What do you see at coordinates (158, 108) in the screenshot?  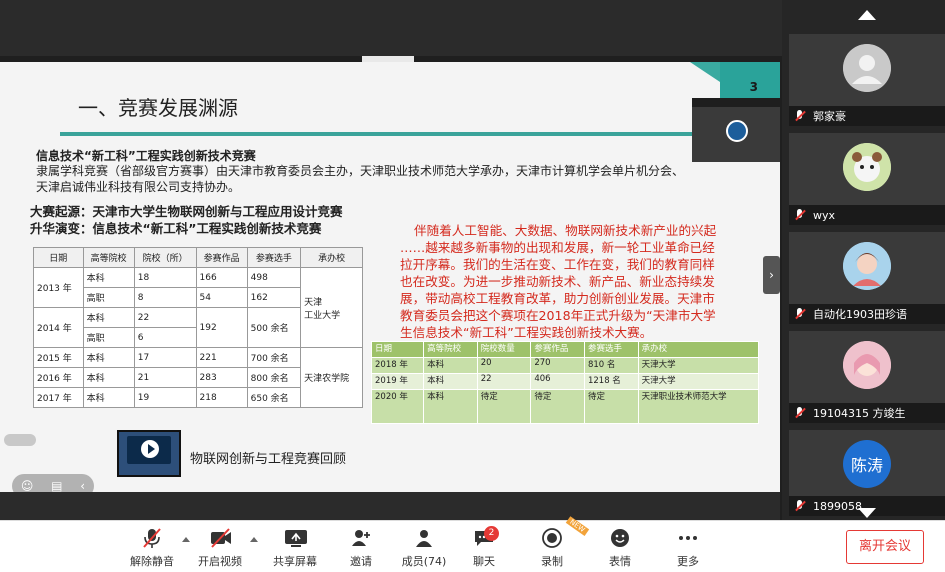 I see `slide-title: 一、竞赛发展渊源` at bounding box center [158, 108].